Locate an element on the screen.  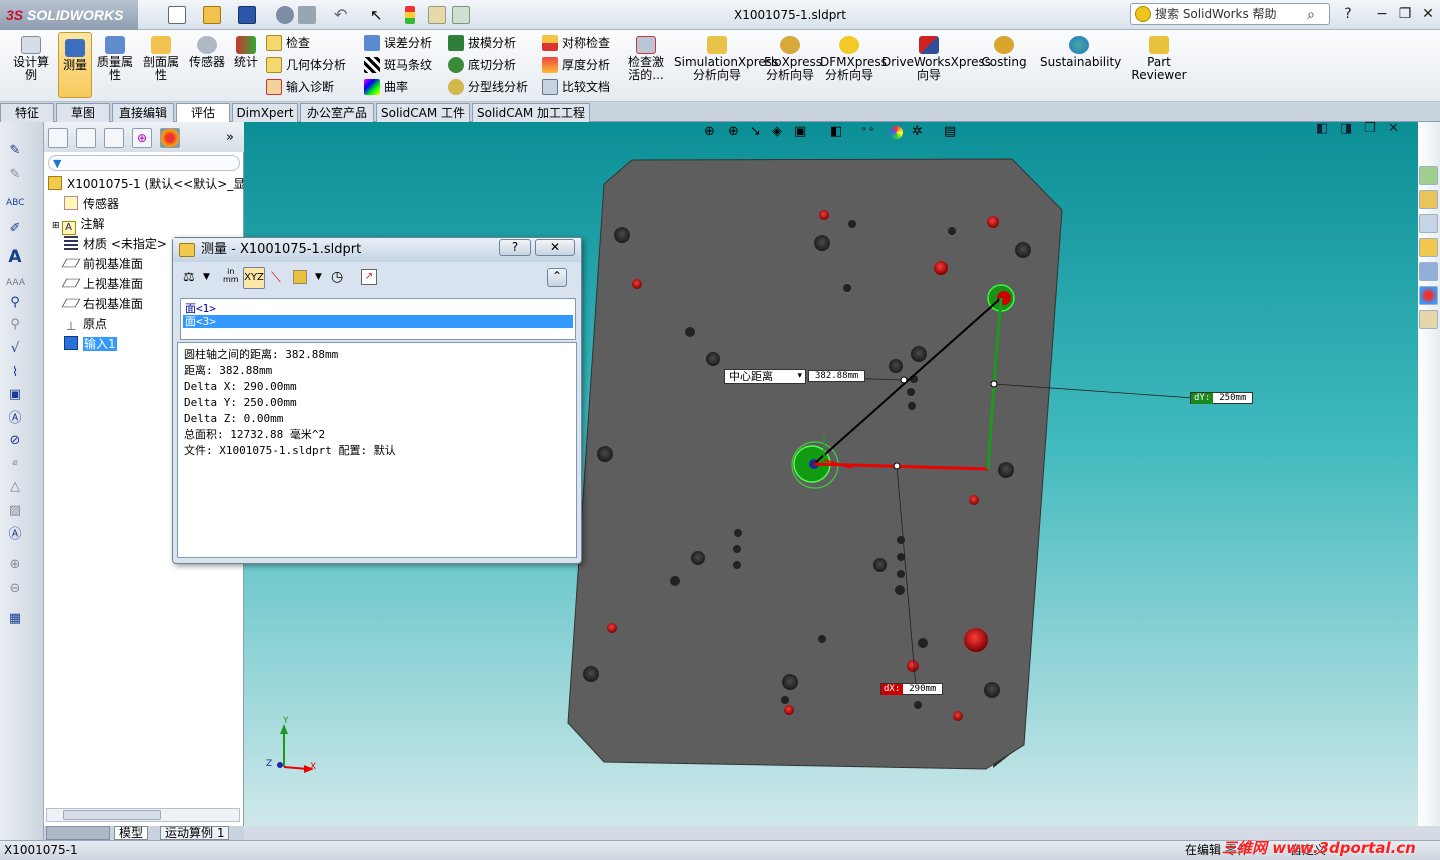
tree-item-front-plane: 前视基准面 is located at coordinates (102, 264).